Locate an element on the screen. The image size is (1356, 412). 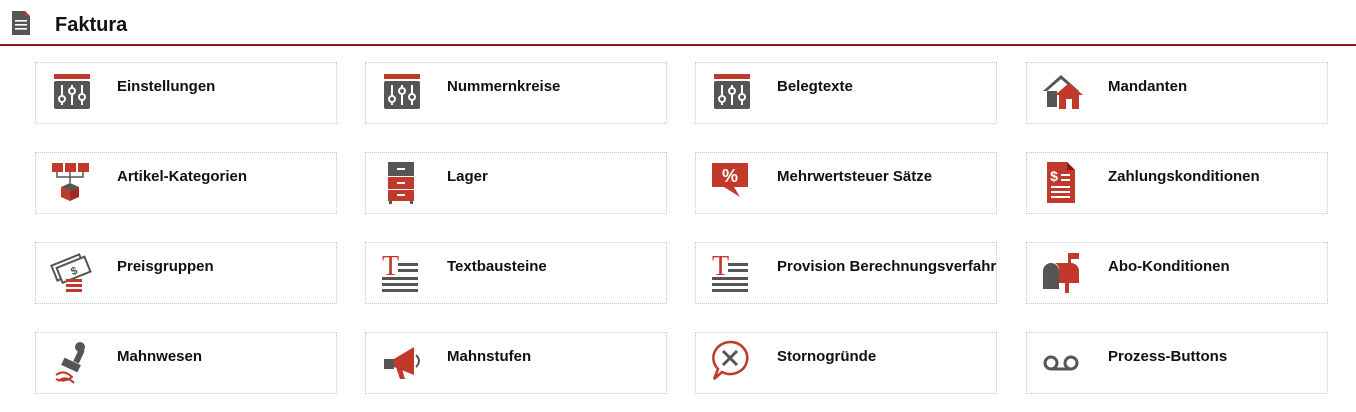
tile-abo-konditionen: Abo-Konditionen is located at coordinates (1177, 273).